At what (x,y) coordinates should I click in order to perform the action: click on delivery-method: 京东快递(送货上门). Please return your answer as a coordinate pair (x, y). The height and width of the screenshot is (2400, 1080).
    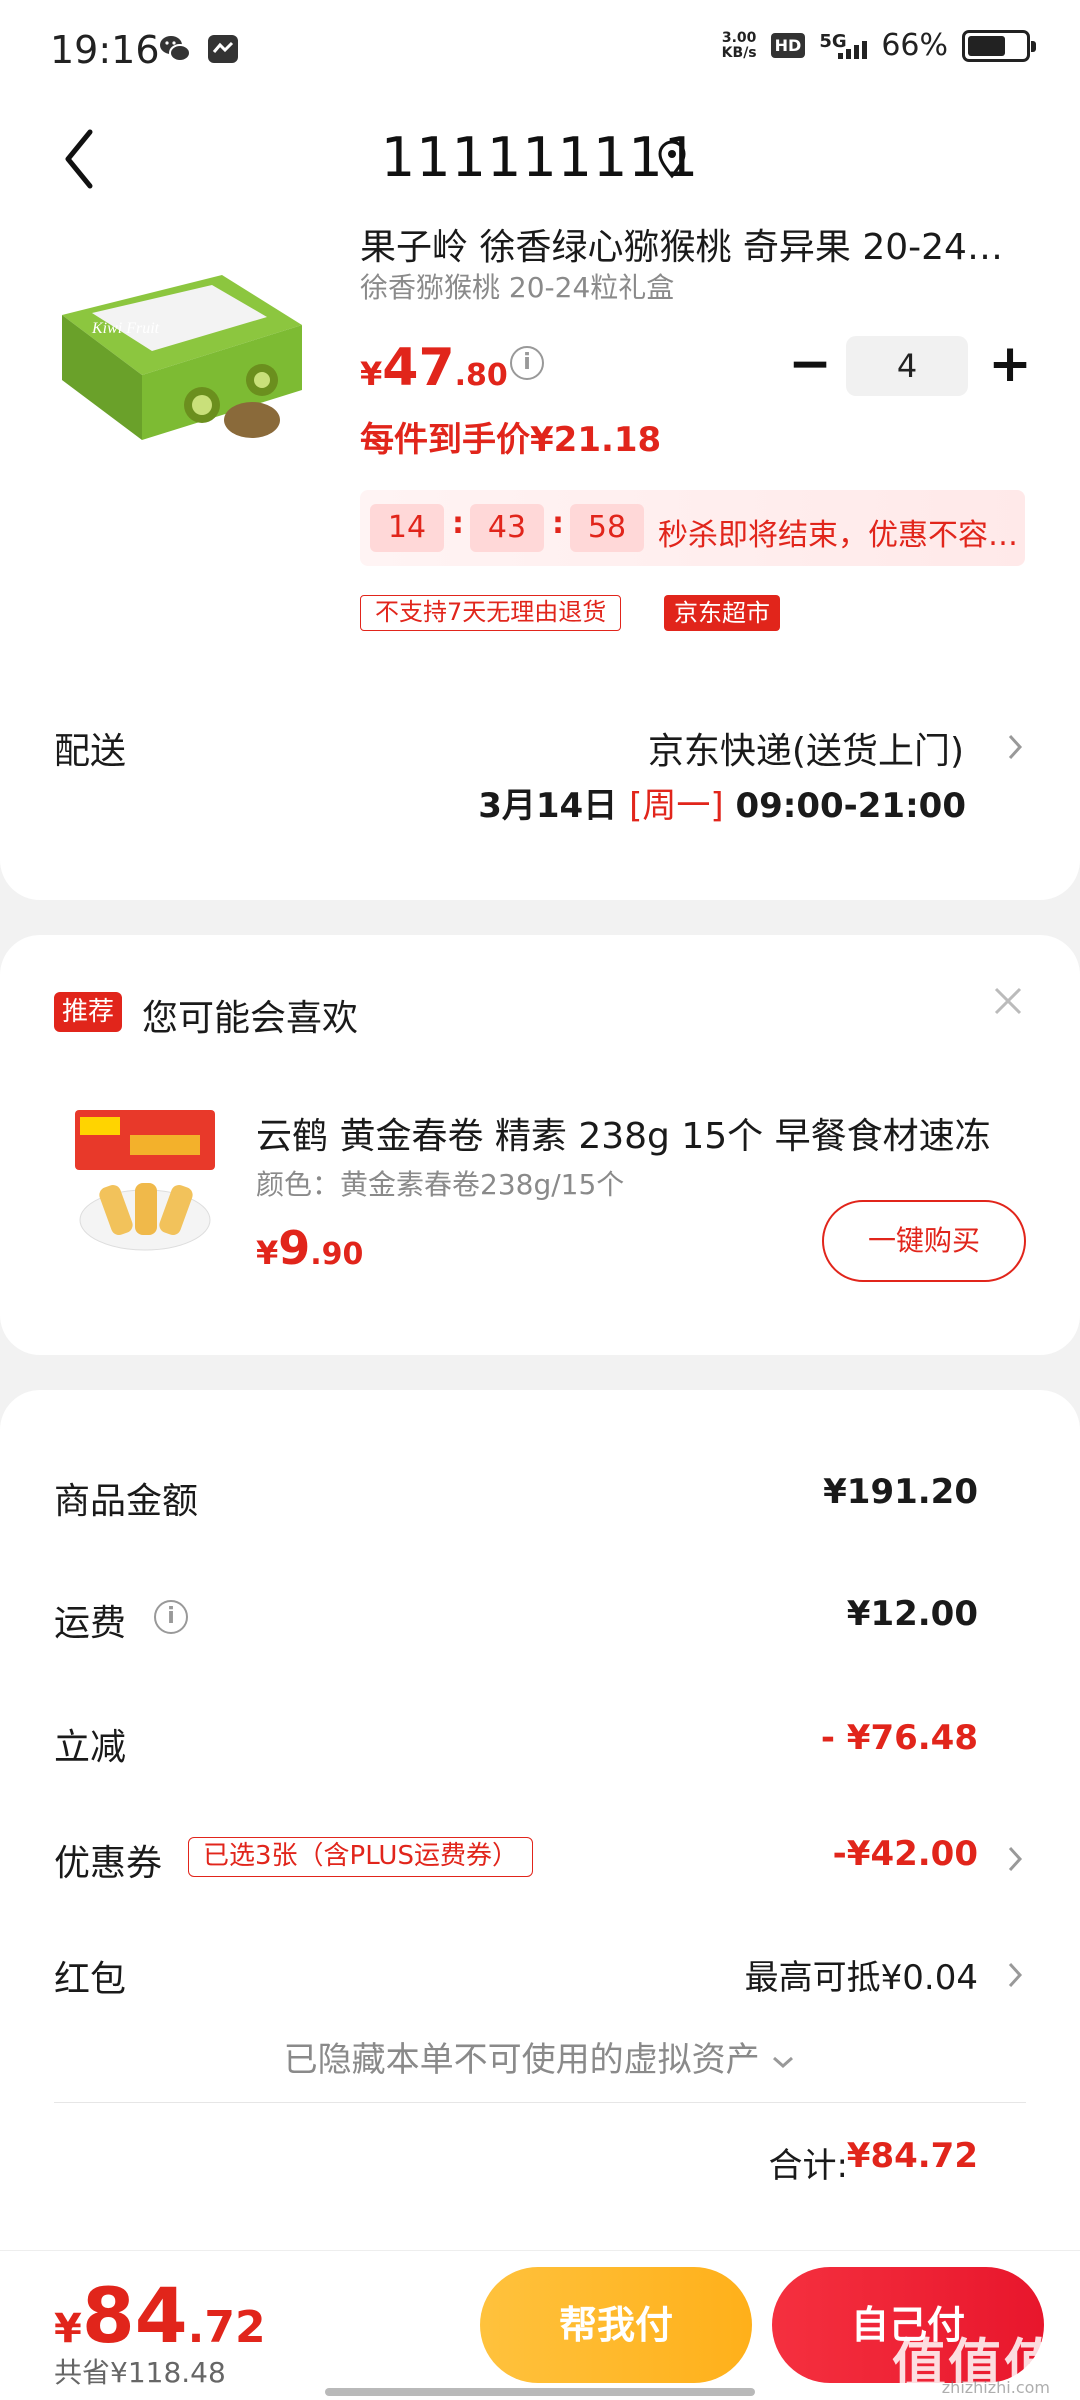
    Looking at the image, I should click on (806, 748).